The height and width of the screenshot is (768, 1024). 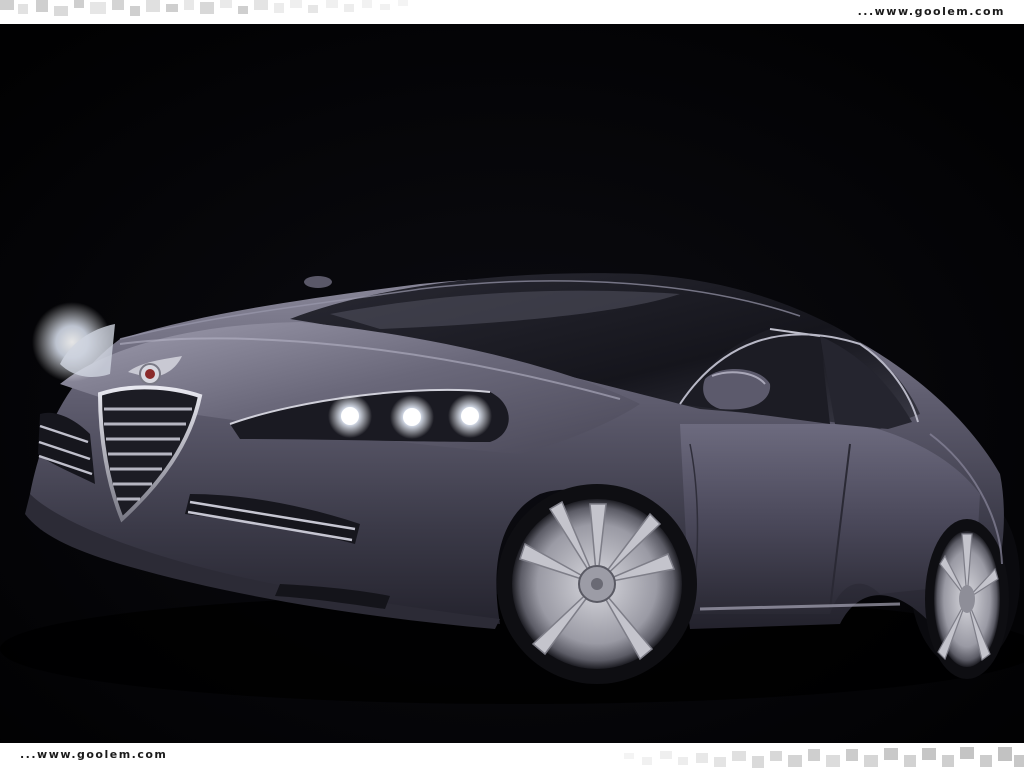 I want to click on top-watermark-text: ...www.goolem.com, so click(x=931, y=11).